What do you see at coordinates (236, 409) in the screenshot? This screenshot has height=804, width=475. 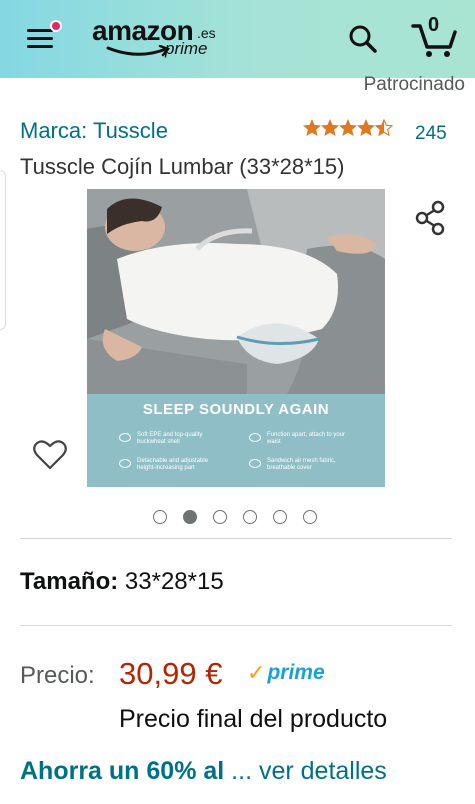 I see `image-headline: SLEEP SOUNDLY AGAIN` at bounding box center [236, 409].